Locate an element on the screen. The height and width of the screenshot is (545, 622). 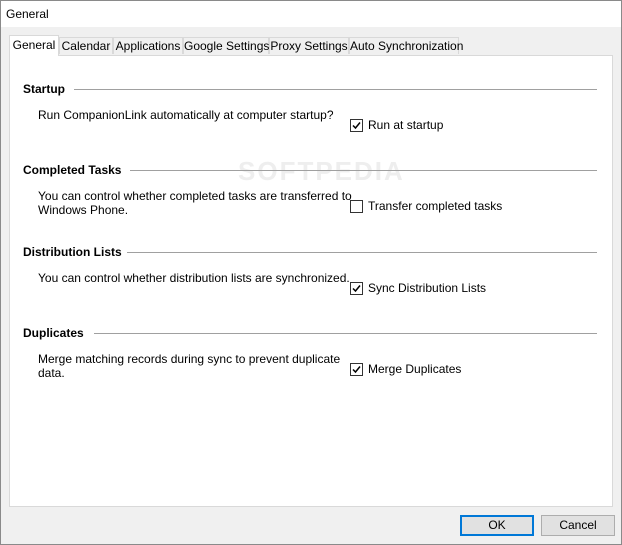
completed-tasks-divider is located at coordinates (363, 170).